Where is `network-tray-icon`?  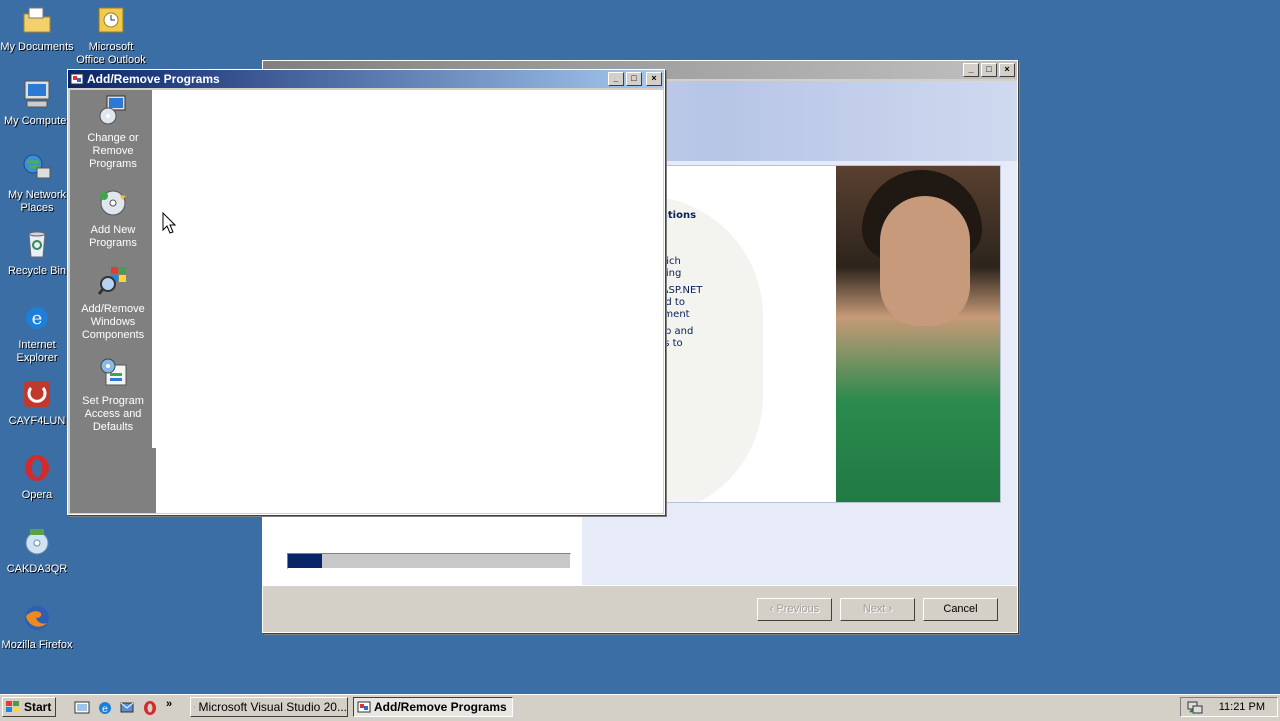 network-tray-icon is located at coordinates (1195, 707).